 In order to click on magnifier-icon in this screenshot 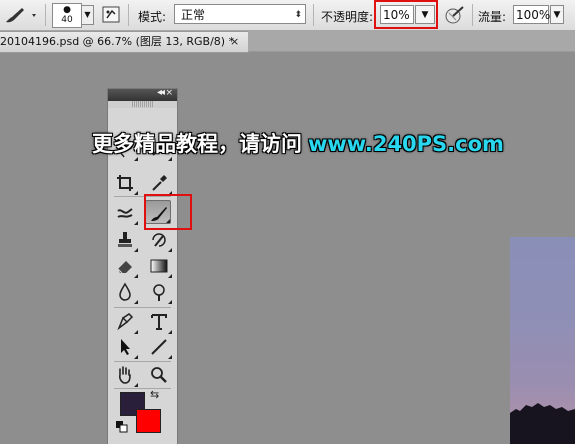, I will do `click(159, 375)`.